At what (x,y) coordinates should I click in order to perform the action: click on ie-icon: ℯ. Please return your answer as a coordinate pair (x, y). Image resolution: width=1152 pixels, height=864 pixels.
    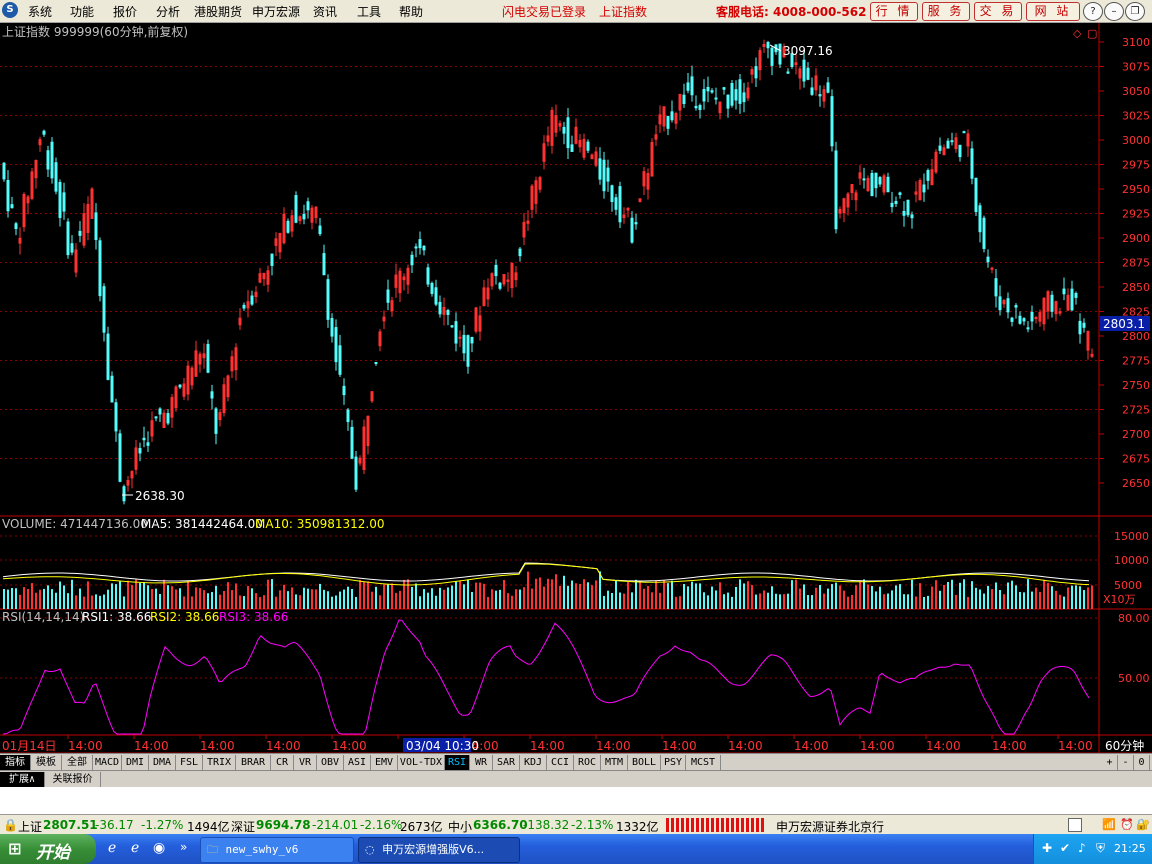
    Looking at the image, I should click on (112, 848).